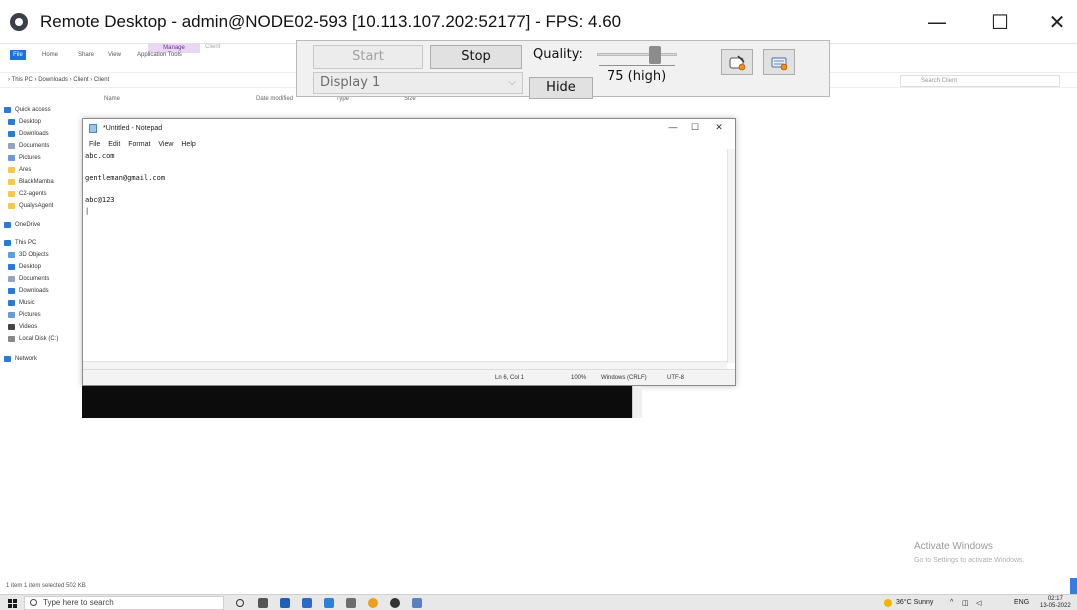 Image resolution: width=1077 pixels, height=610 pixels. What do you see at coordinates (12, 603) in the screenshot?
I see `windows-start-icon` at bounding box center [12, 603].